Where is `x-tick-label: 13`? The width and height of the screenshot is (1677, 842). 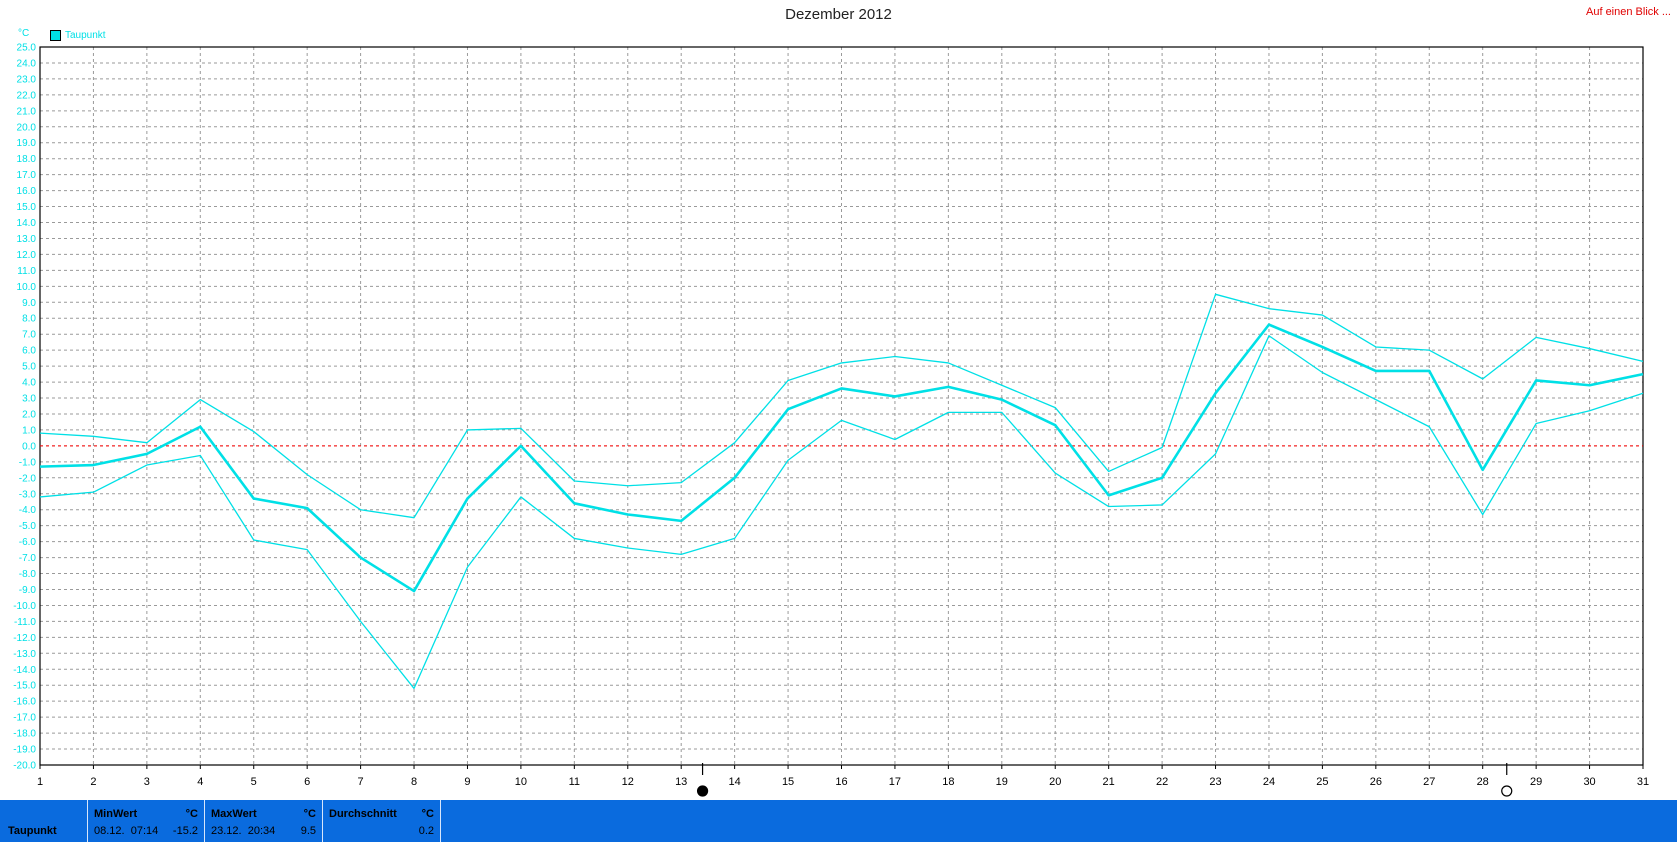
x-tick-label: 13 is located at coordinates (681, 782).